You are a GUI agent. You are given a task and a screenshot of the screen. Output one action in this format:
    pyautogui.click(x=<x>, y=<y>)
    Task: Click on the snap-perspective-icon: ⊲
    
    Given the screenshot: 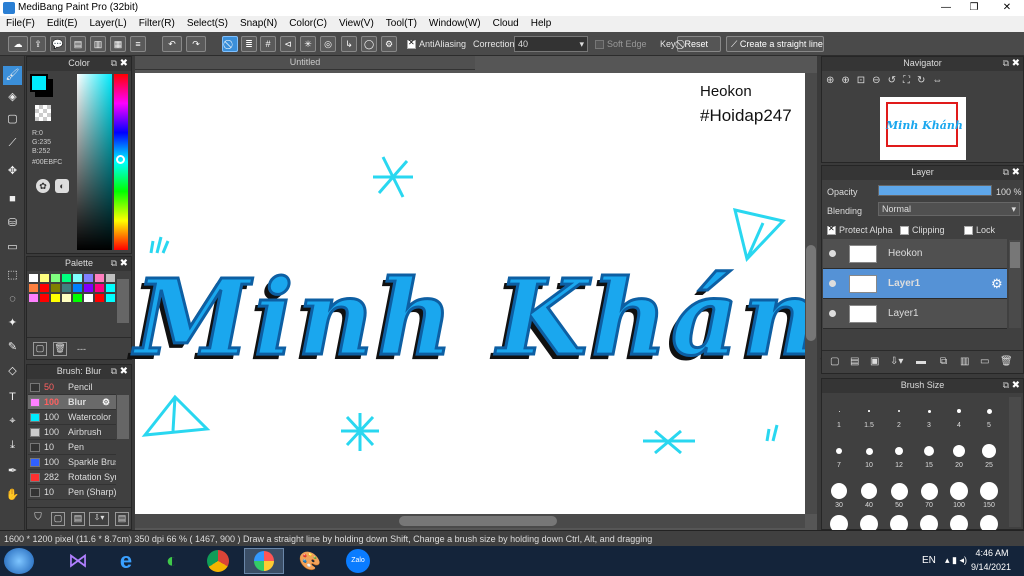 What is the action you would take?
    pyautogui.click(x=288, y=44)
    